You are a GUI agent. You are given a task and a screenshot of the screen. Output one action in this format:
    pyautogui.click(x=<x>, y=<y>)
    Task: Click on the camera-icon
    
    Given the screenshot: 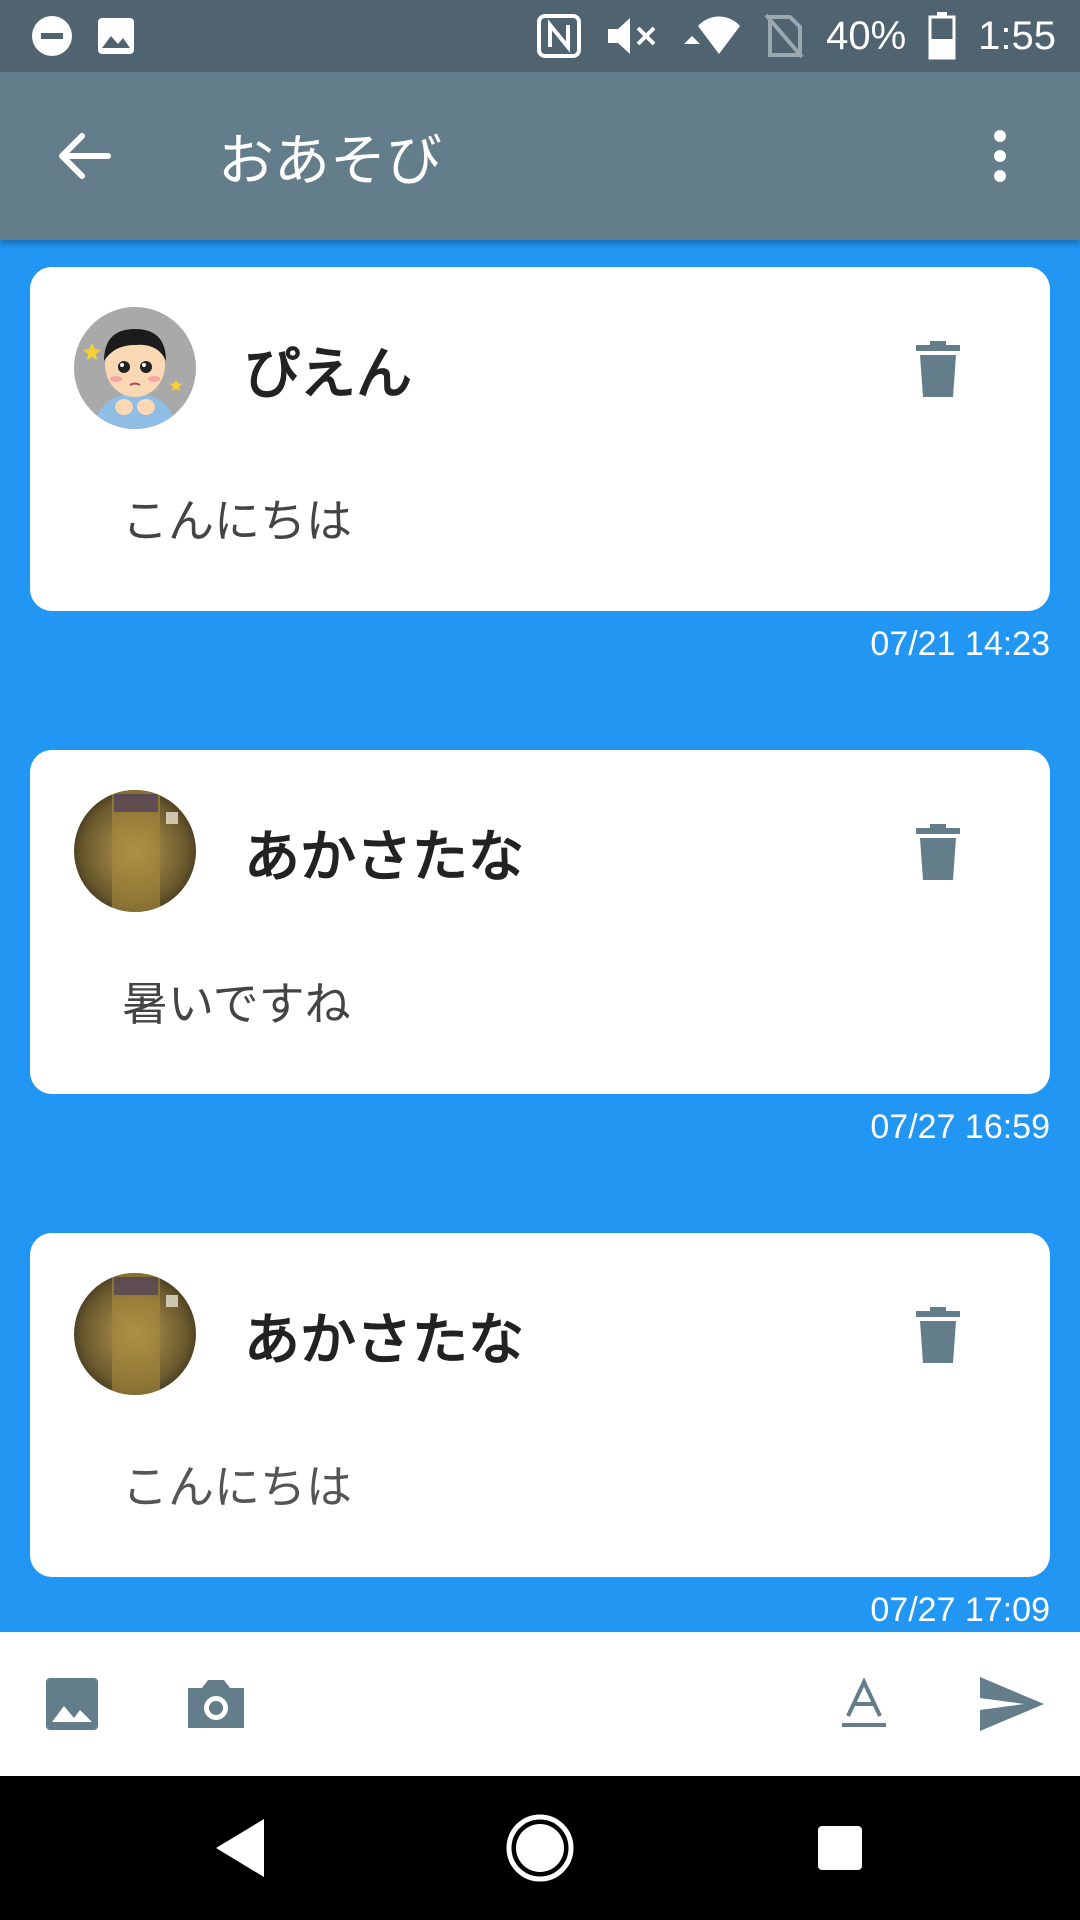 What is the action you would take?
    pyautogui.click(x=216, y=1704)
    